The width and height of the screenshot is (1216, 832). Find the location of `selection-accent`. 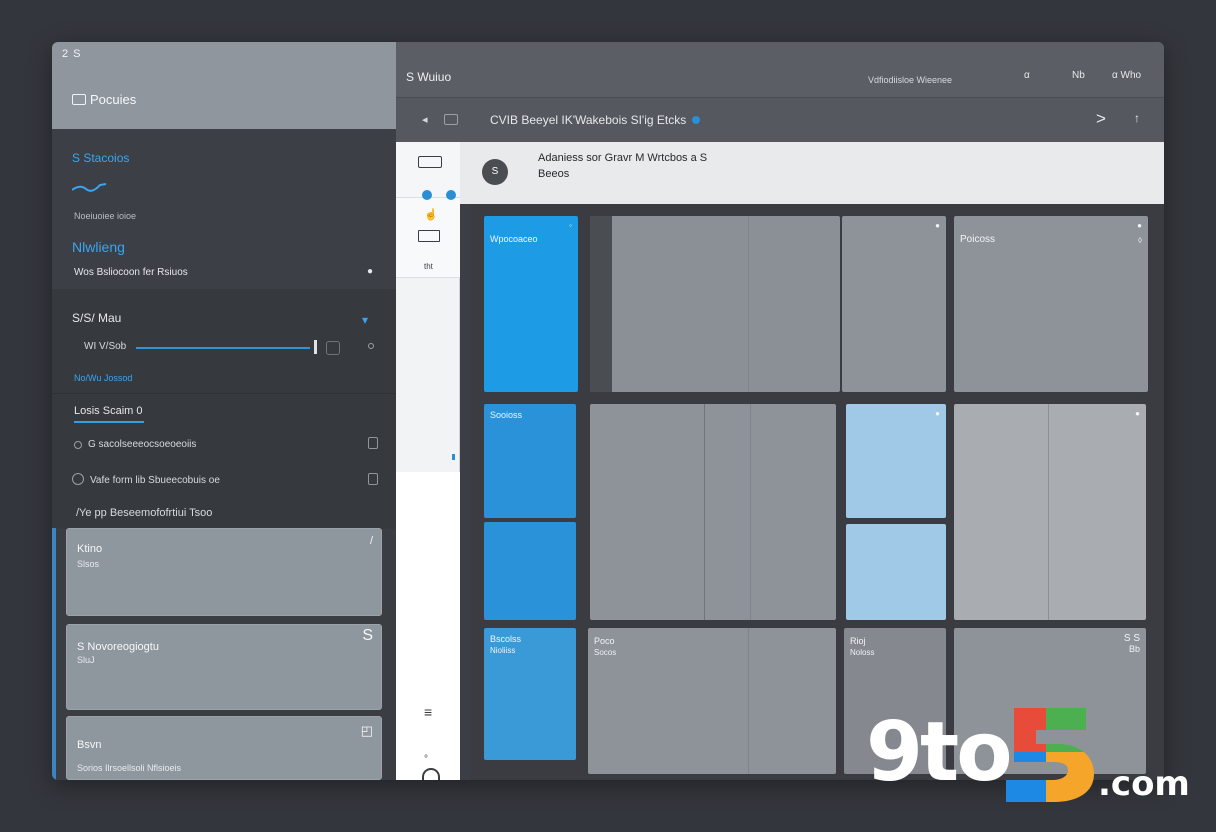

selection-accent is located at coordinates (54, 654).